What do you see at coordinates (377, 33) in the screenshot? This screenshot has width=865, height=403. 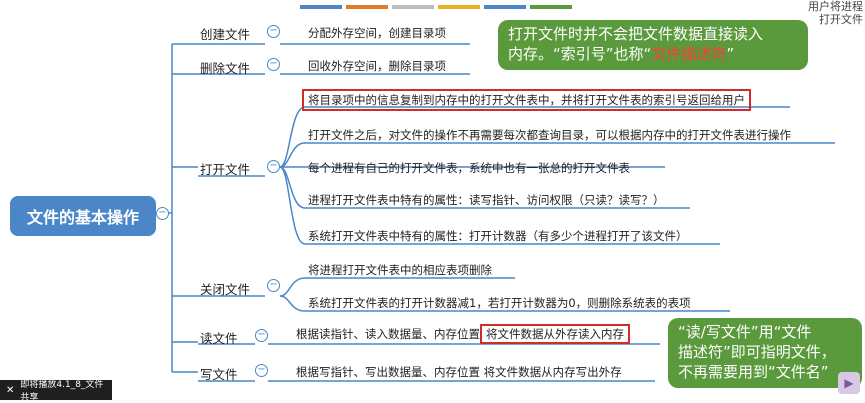 I see `create-leaf: 分配外存空间，创建目录项` at bounding box center [377, 33].